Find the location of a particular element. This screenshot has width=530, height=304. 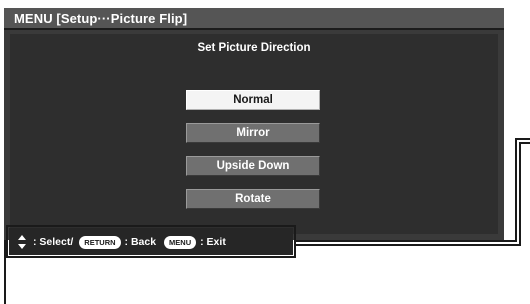

back-hint: : Back is located at coordinates (140, 242).